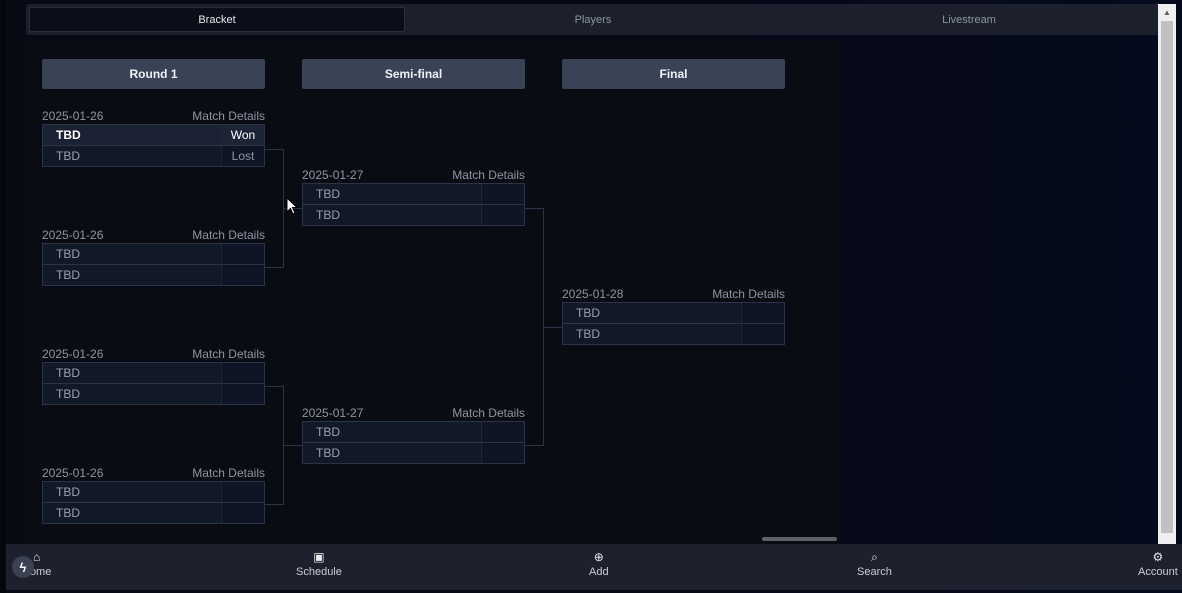  I want to click on horizontal-scrollbar, so click(799, 539).